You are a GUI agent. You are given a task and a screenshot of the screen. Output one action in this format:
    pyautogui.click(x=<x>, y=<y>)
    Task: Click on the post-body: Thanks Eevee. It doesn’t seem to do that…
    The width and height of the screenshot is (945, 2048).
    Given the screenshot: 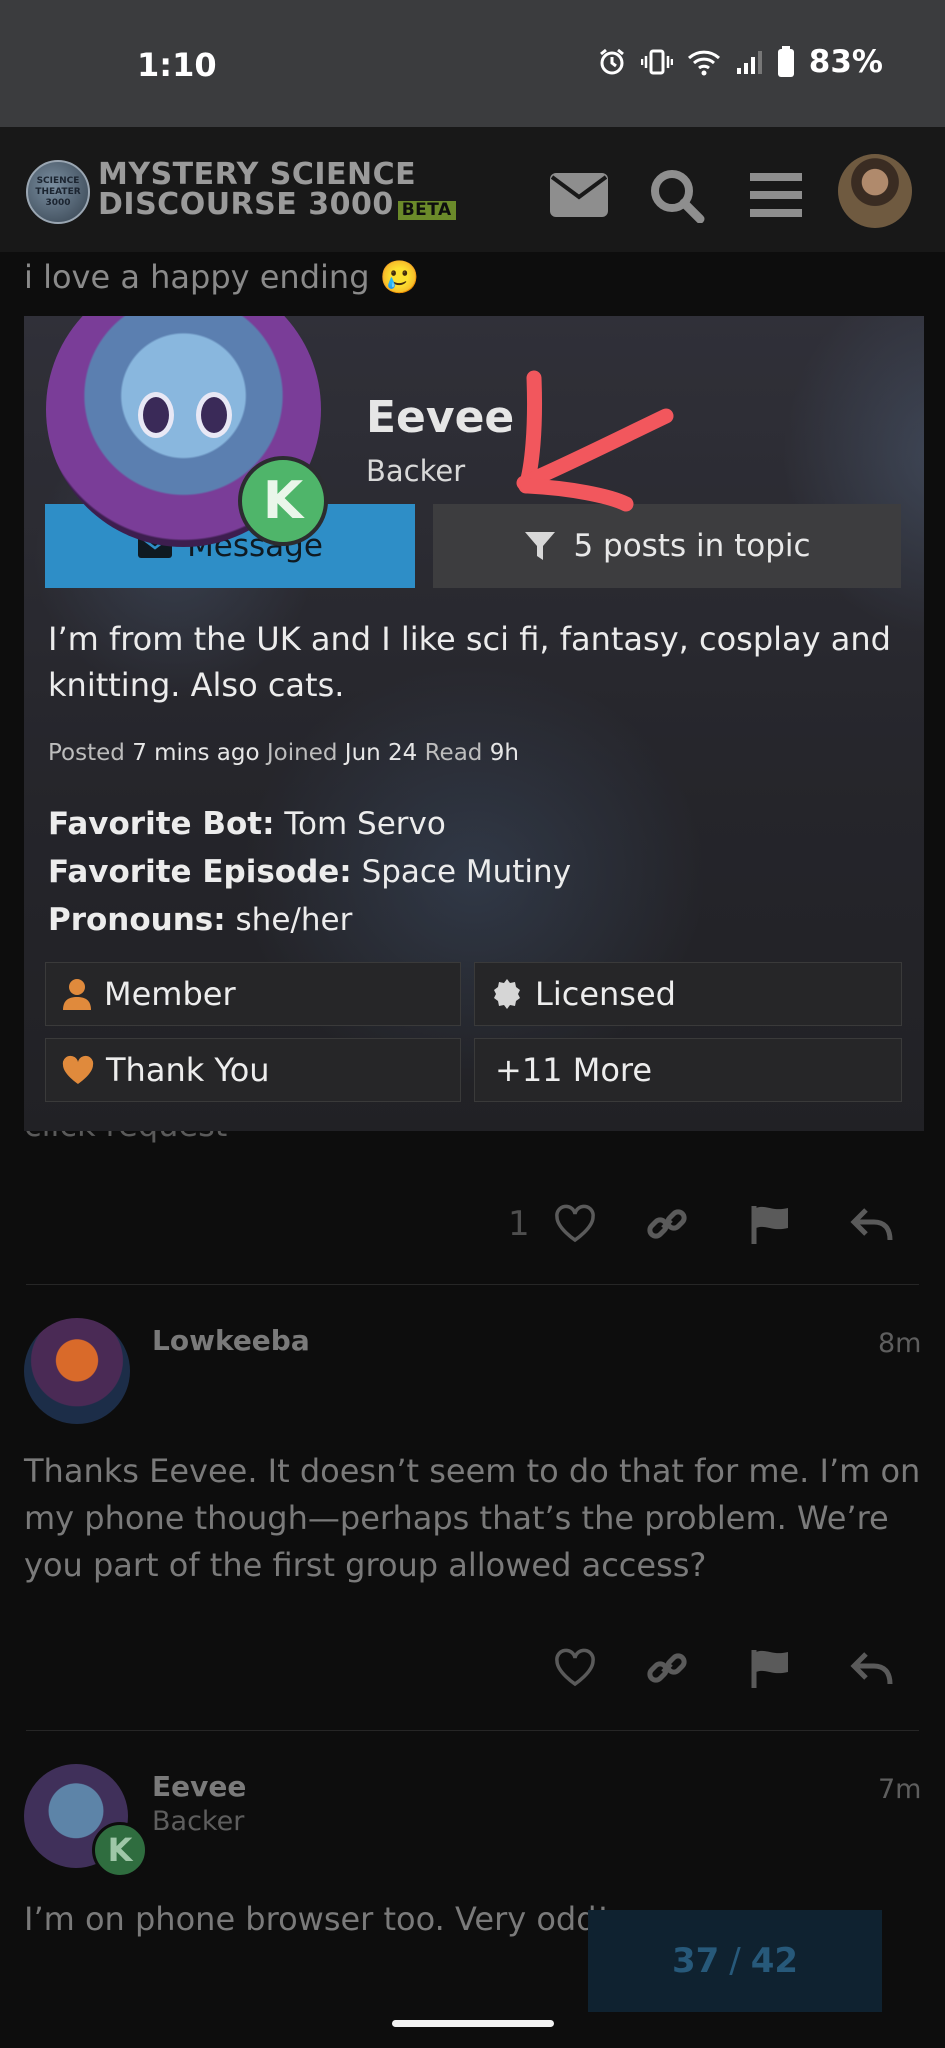 What is the action you would take?
    pyautogui.click(x=472, y=1518)
    